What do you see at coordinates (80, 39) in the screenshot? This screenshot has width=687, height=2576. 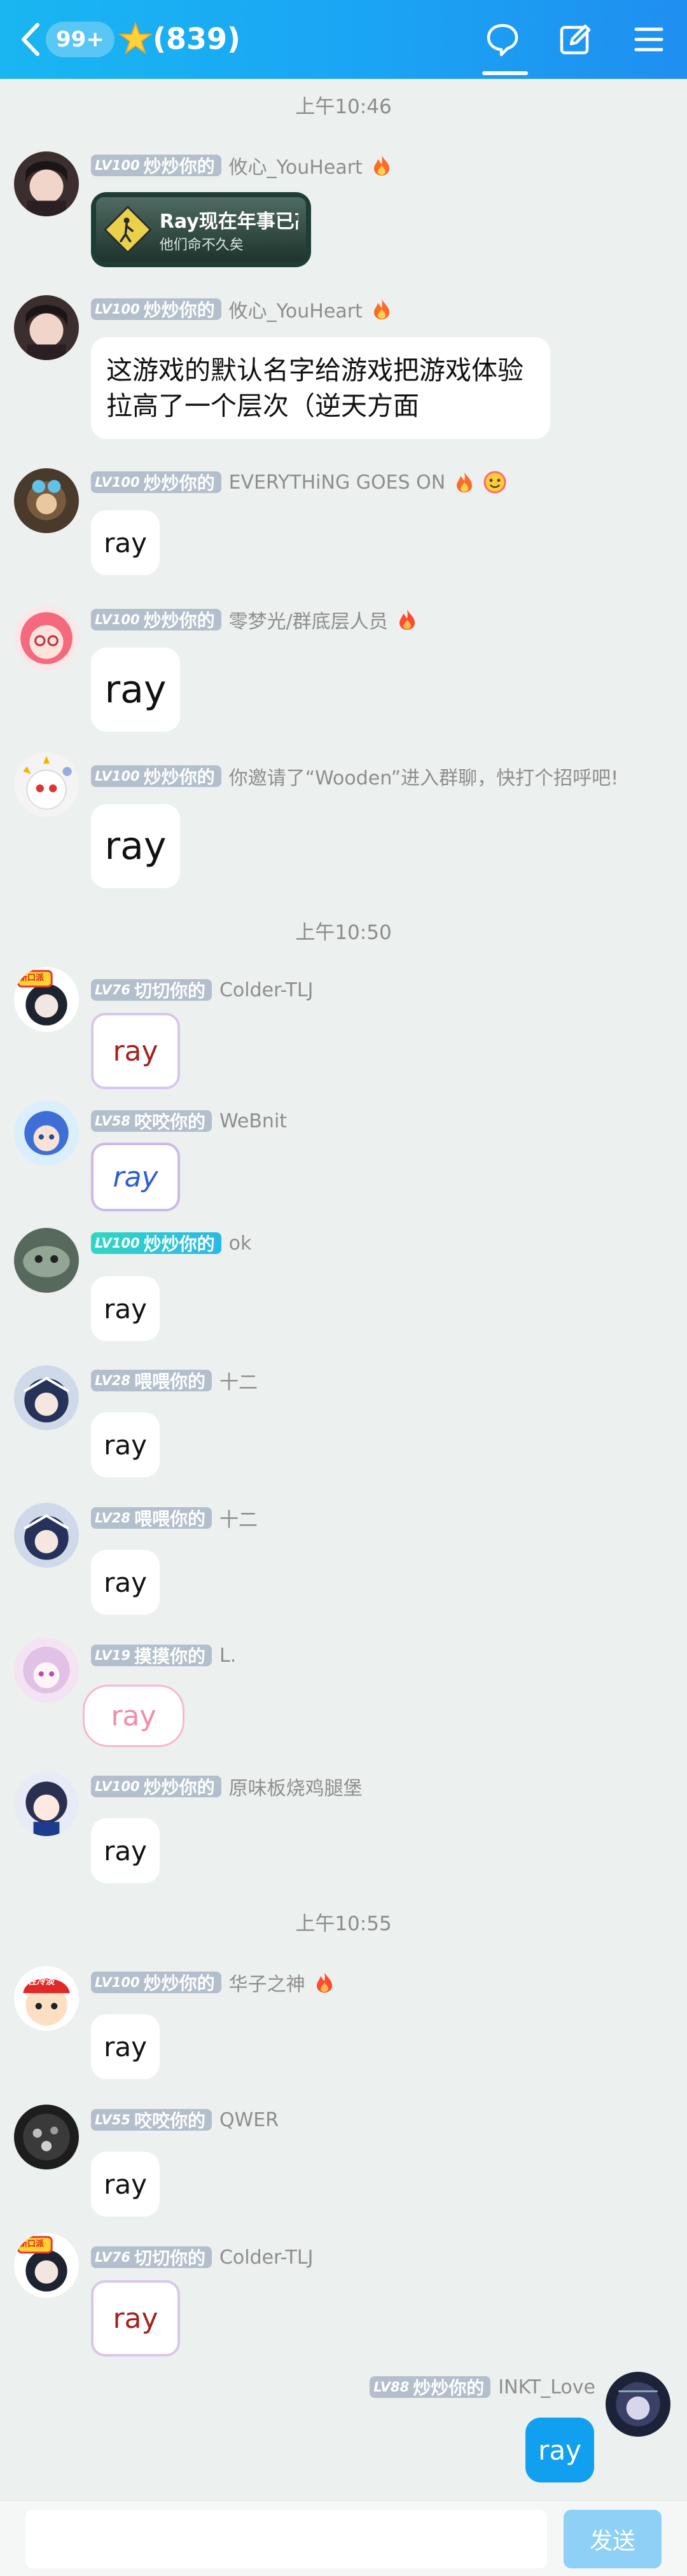 I see `unread-count-badge: 99+` at bounding box center [80, 39].